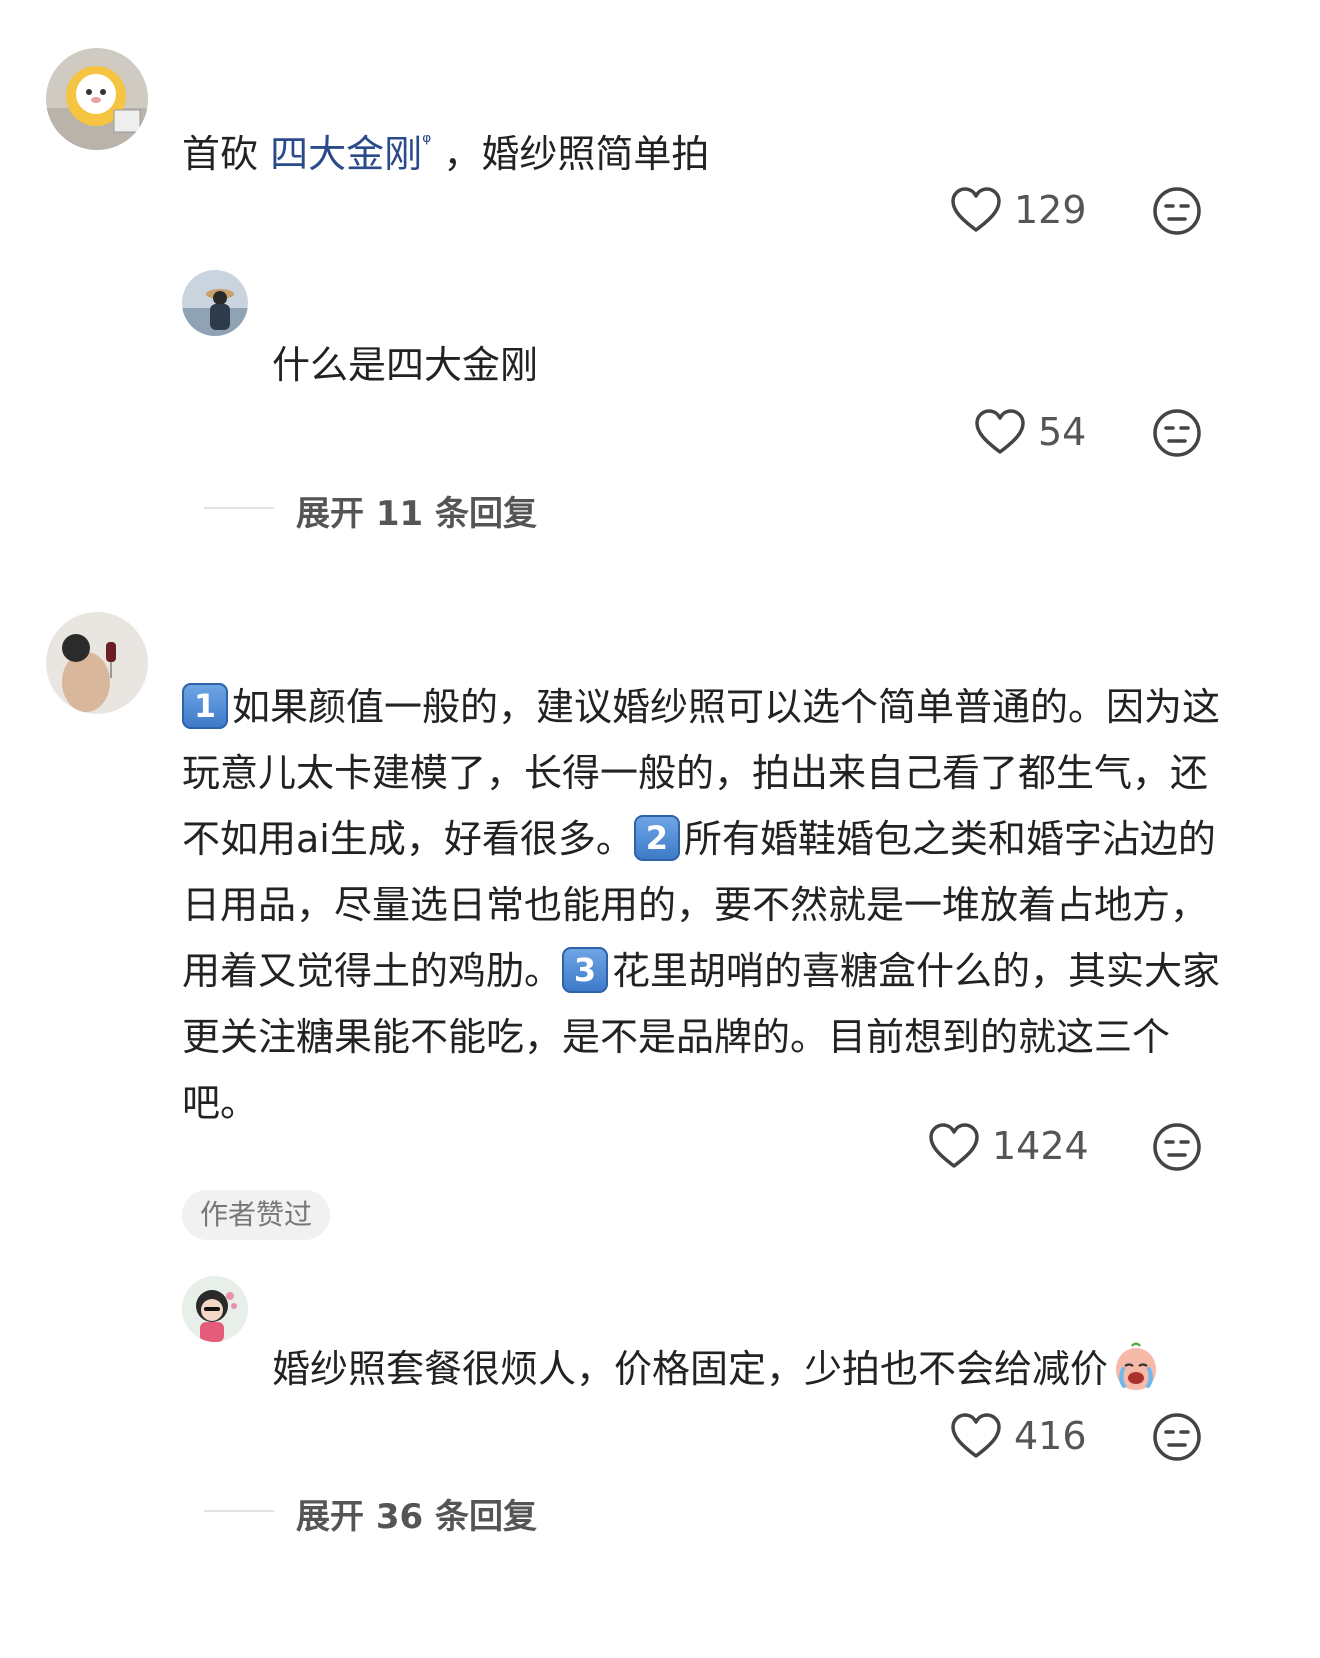 Image resolution: width=1320 pixels, height=1658 pixels. What do you see at coordinates (427, 142) in the screenshot?
I see `search-icon: ᵠ` at bounding box center [427, 142].